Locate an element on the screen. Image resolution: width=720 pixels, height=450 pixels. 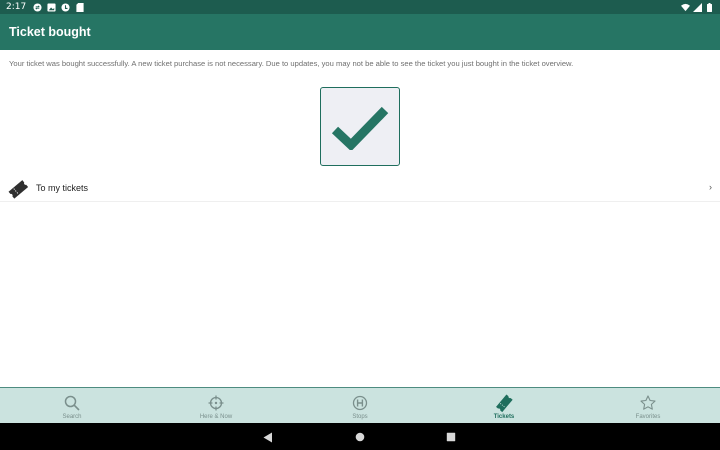
nav-item-search: Search is located at coordinates (72, 405).